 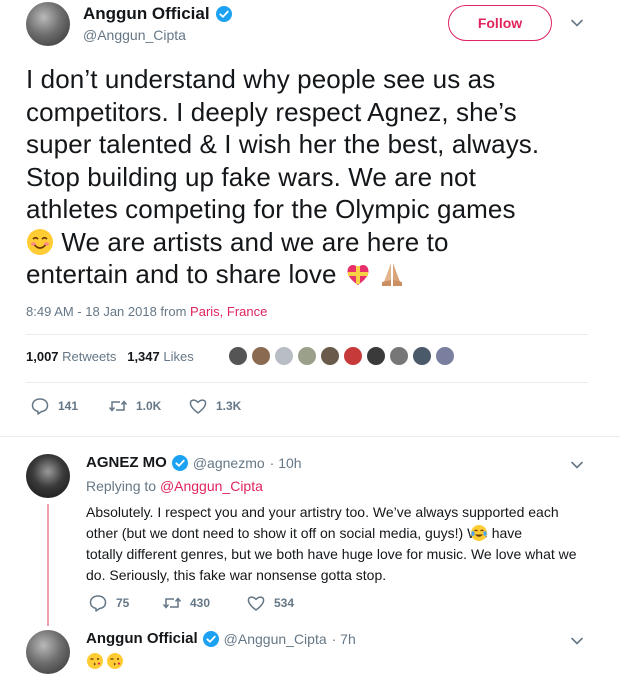 I want to click on like-action: 1.3K, so click(x=214, y=406).